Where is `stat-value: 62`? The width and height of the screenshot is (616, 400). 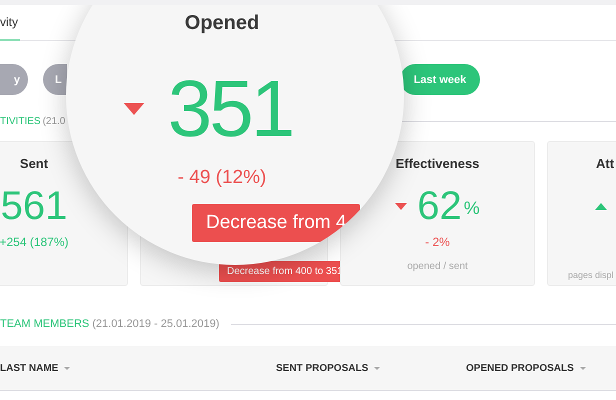 stat-value: 62 is located at coordinates (439, 206).